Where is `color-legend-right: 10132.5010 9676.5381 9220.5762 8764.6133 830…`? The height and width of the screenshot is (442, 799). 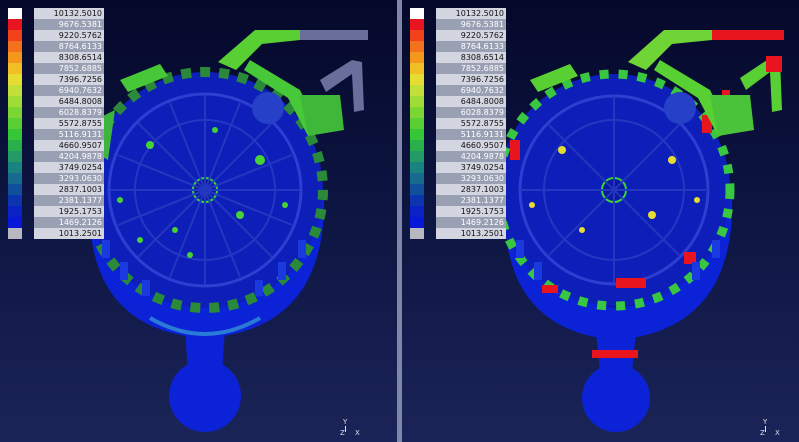
color-legend-right: 10132.5010 9676.5381 9220.5762 8764.6133 830… is located at coordinates (458, 123).